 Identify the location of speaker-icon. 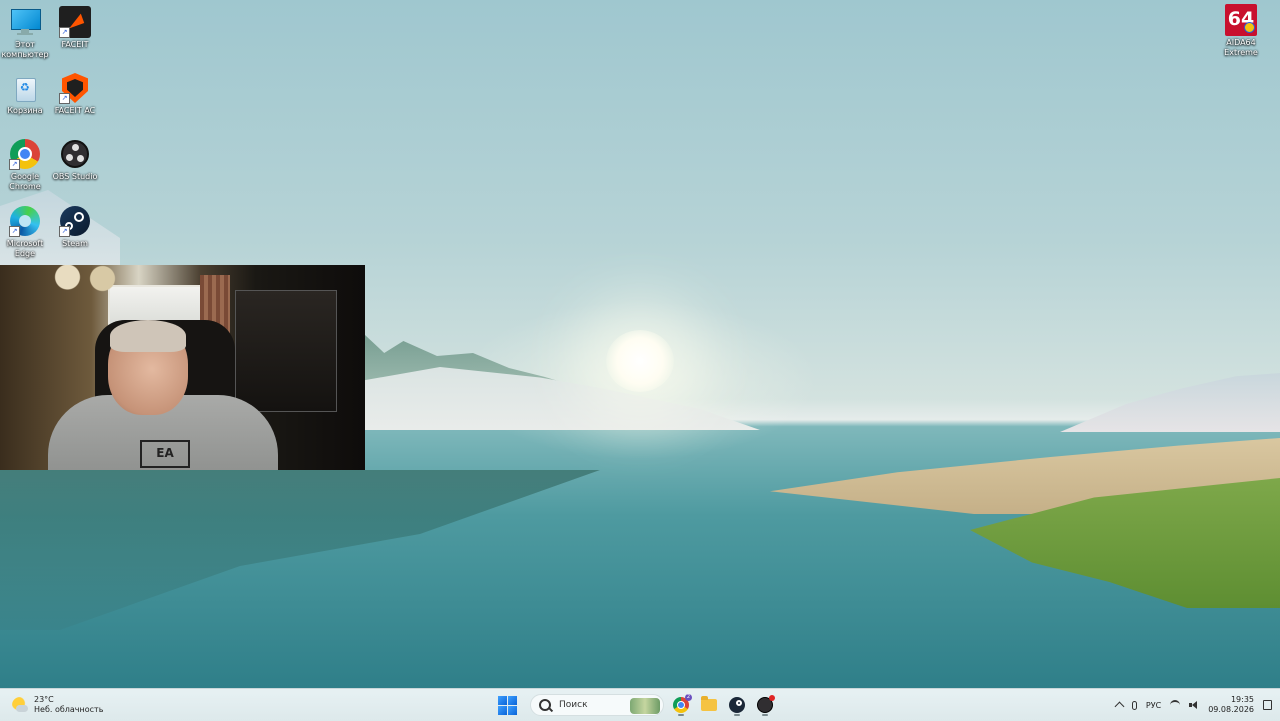
(1194, 705).